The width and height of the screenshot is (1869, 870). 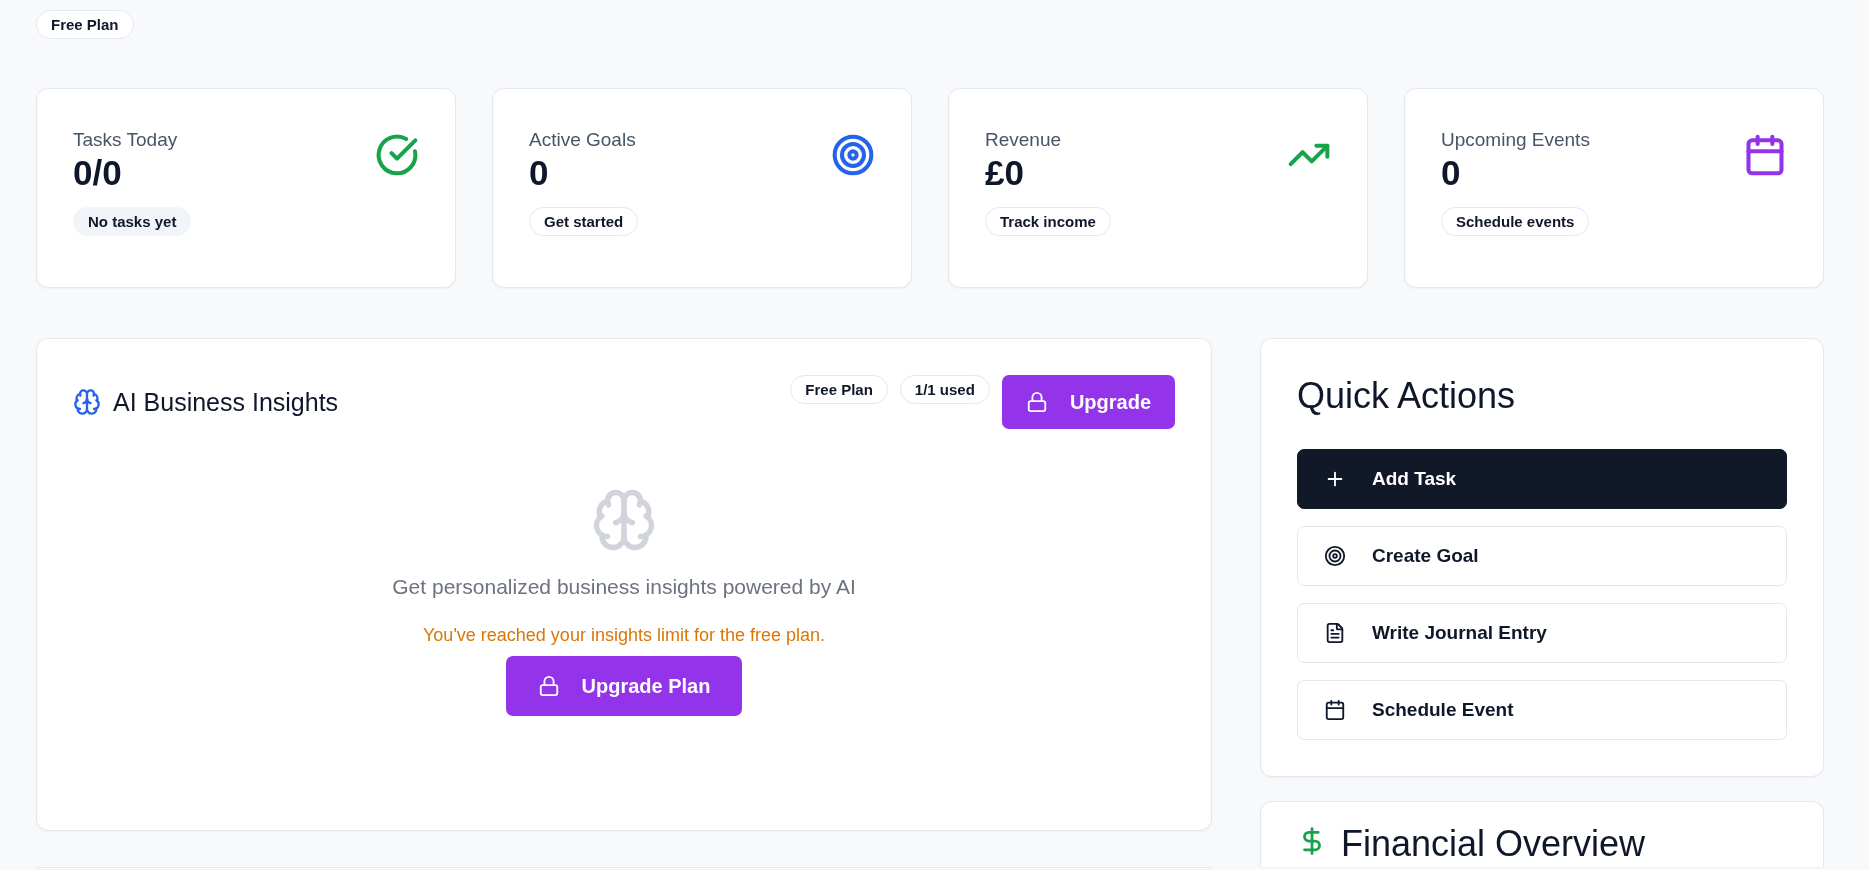 I want to click on action-button: Add Task, so click(x=1542, y=479).